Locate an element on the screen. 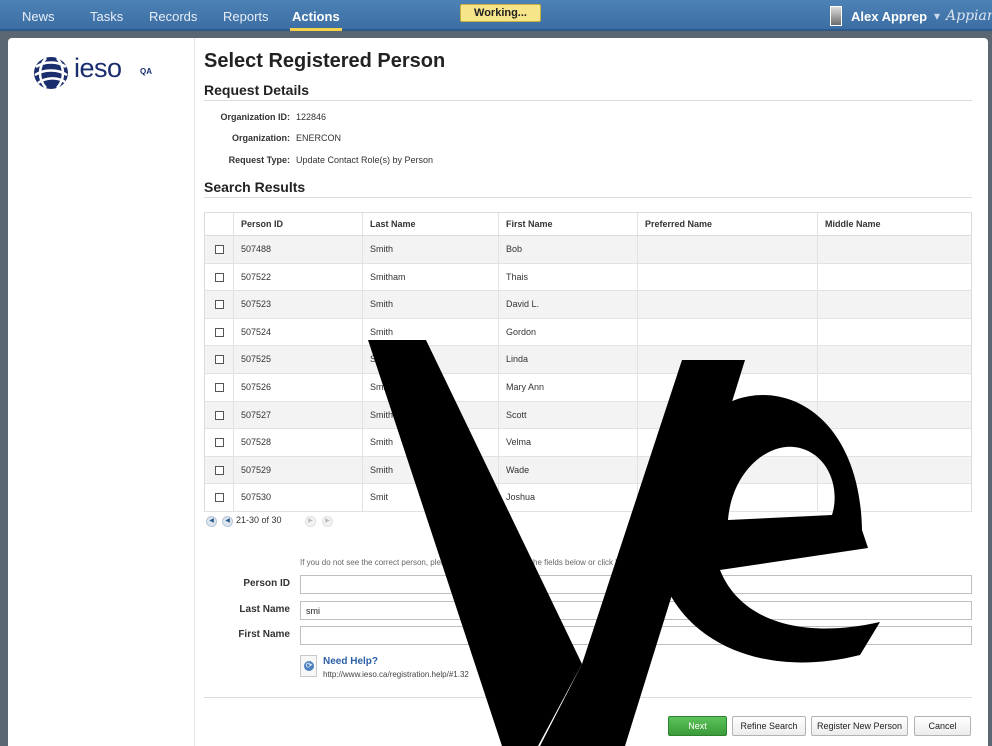  person-id-label: Person ID is located at coordinates (266, 583).